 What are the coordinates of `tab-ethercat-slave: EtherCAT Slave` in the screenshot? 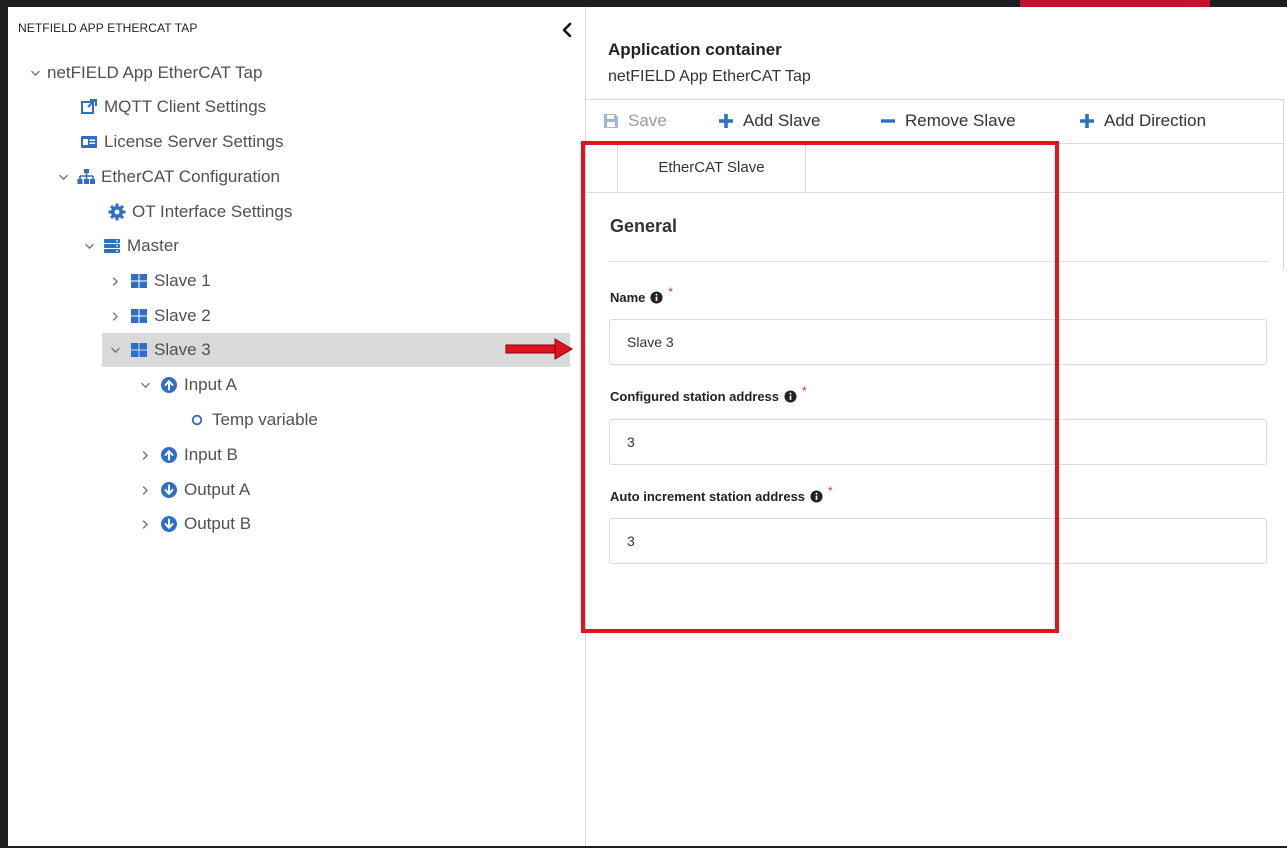 It's located at (711, 167).